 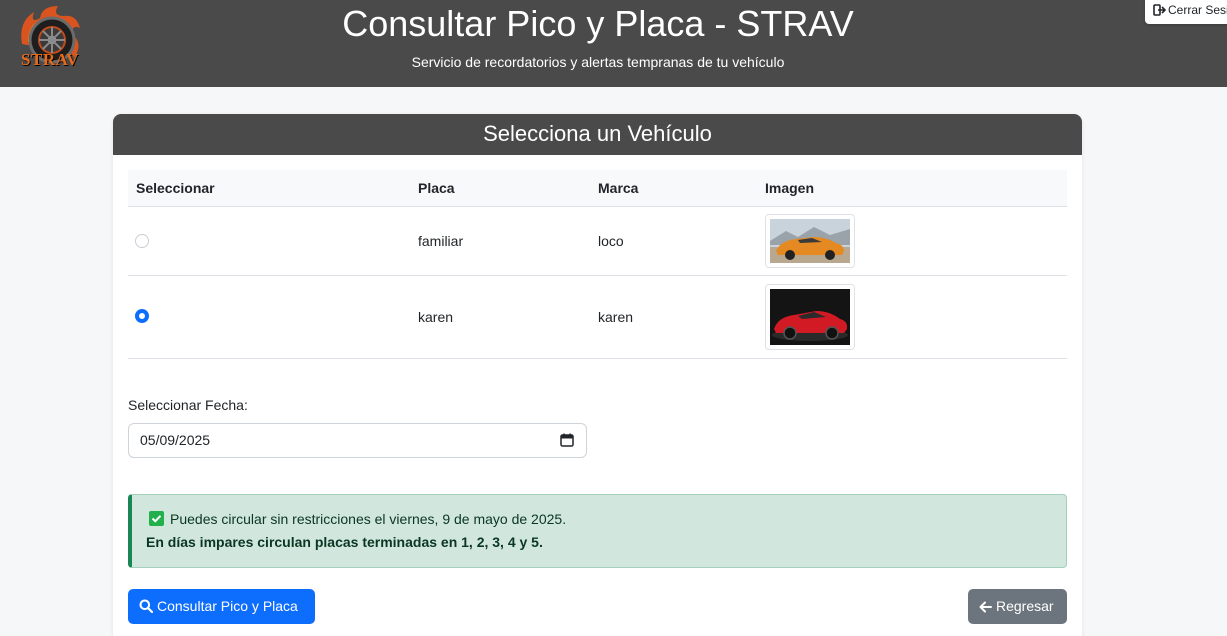 I want to click on check-icon, so click(x=156, y=518).